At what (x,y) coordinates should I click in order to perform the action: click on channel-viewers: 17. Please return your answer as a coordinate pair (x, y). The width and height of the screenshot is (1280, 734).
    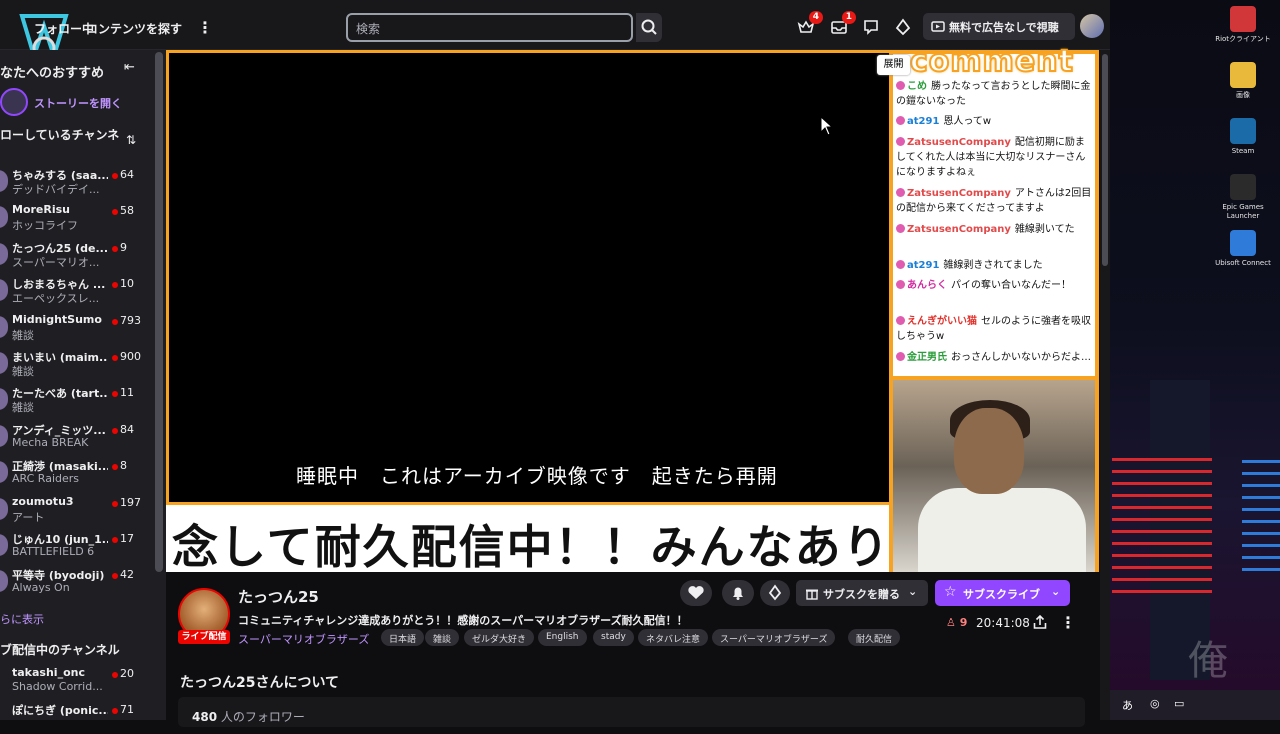
    Looking at the image, I should click on (127, 538).